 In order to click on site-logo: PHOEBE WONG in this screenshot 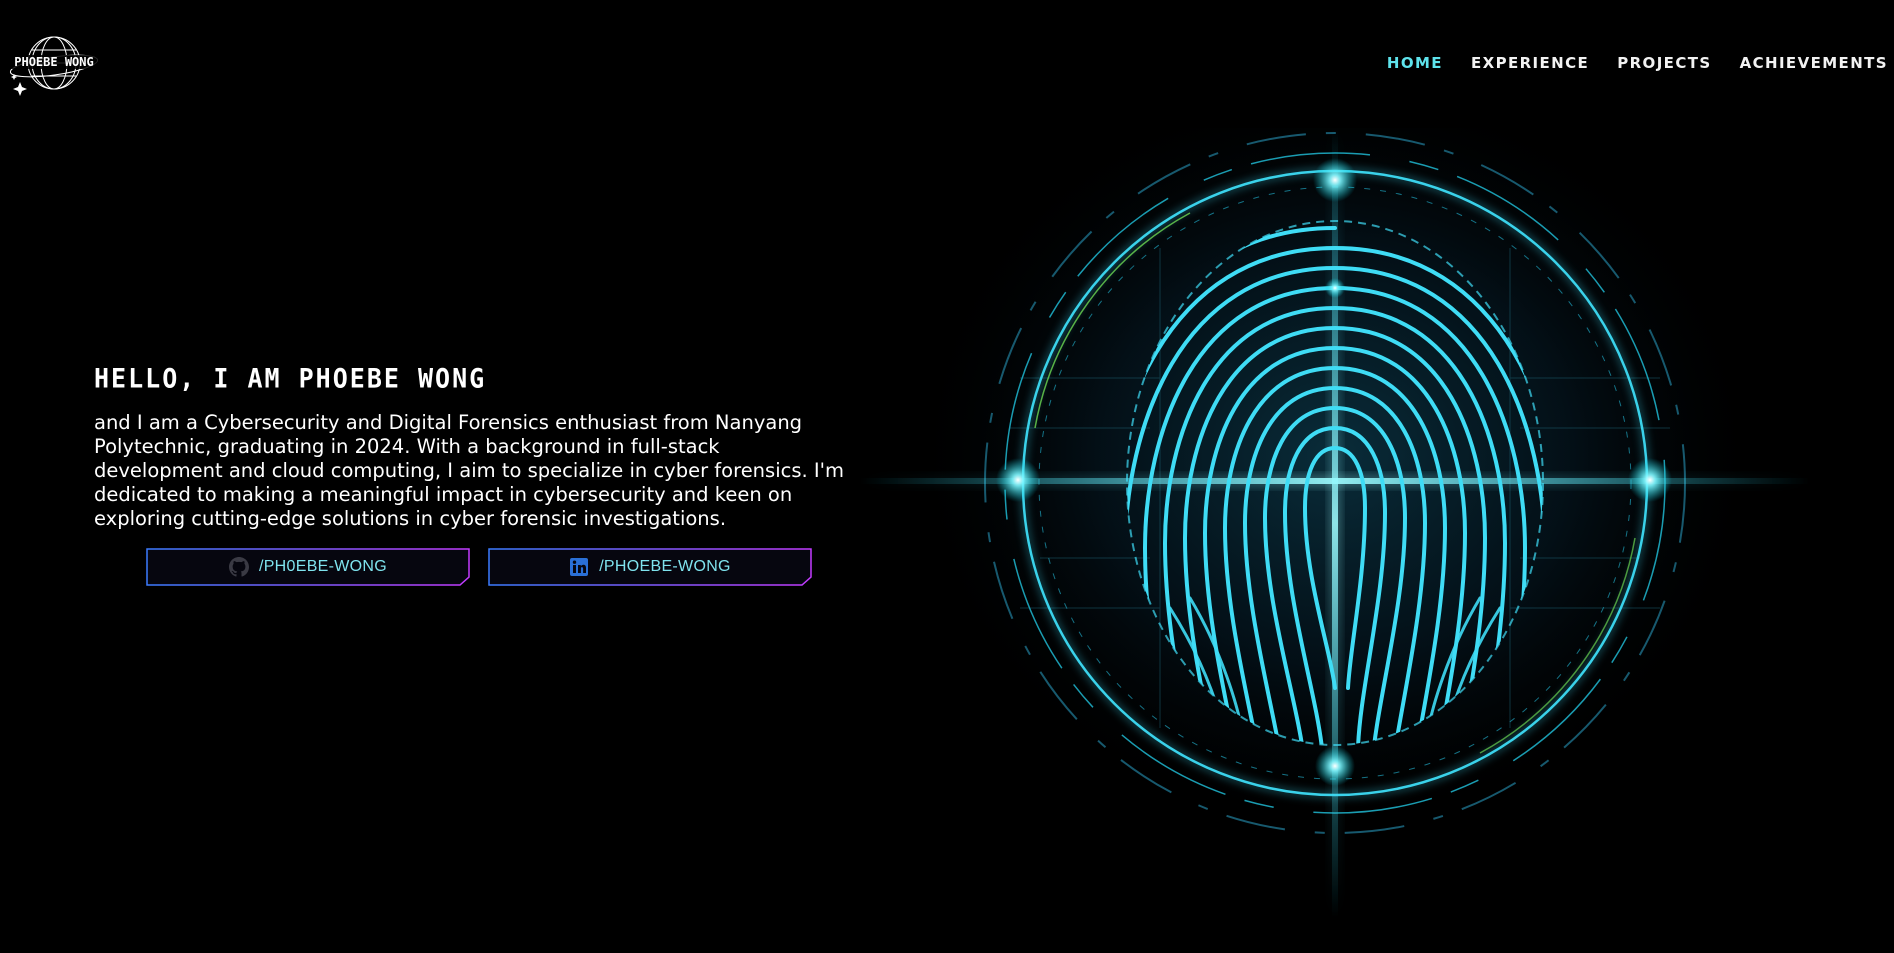, I will do `click(55, 65)`.